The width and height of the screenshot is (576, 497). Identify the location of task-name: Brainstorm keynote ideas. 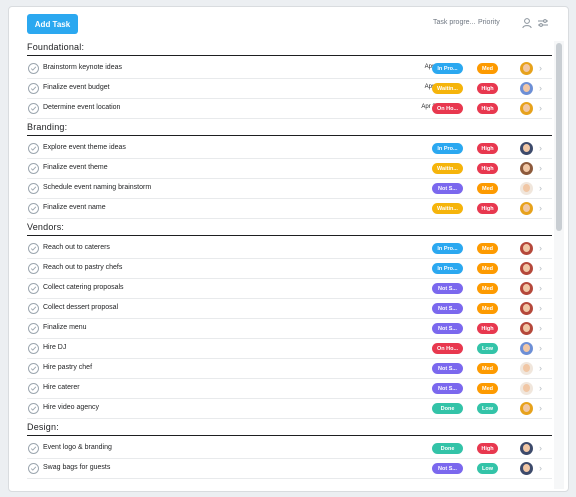
(82, 67).